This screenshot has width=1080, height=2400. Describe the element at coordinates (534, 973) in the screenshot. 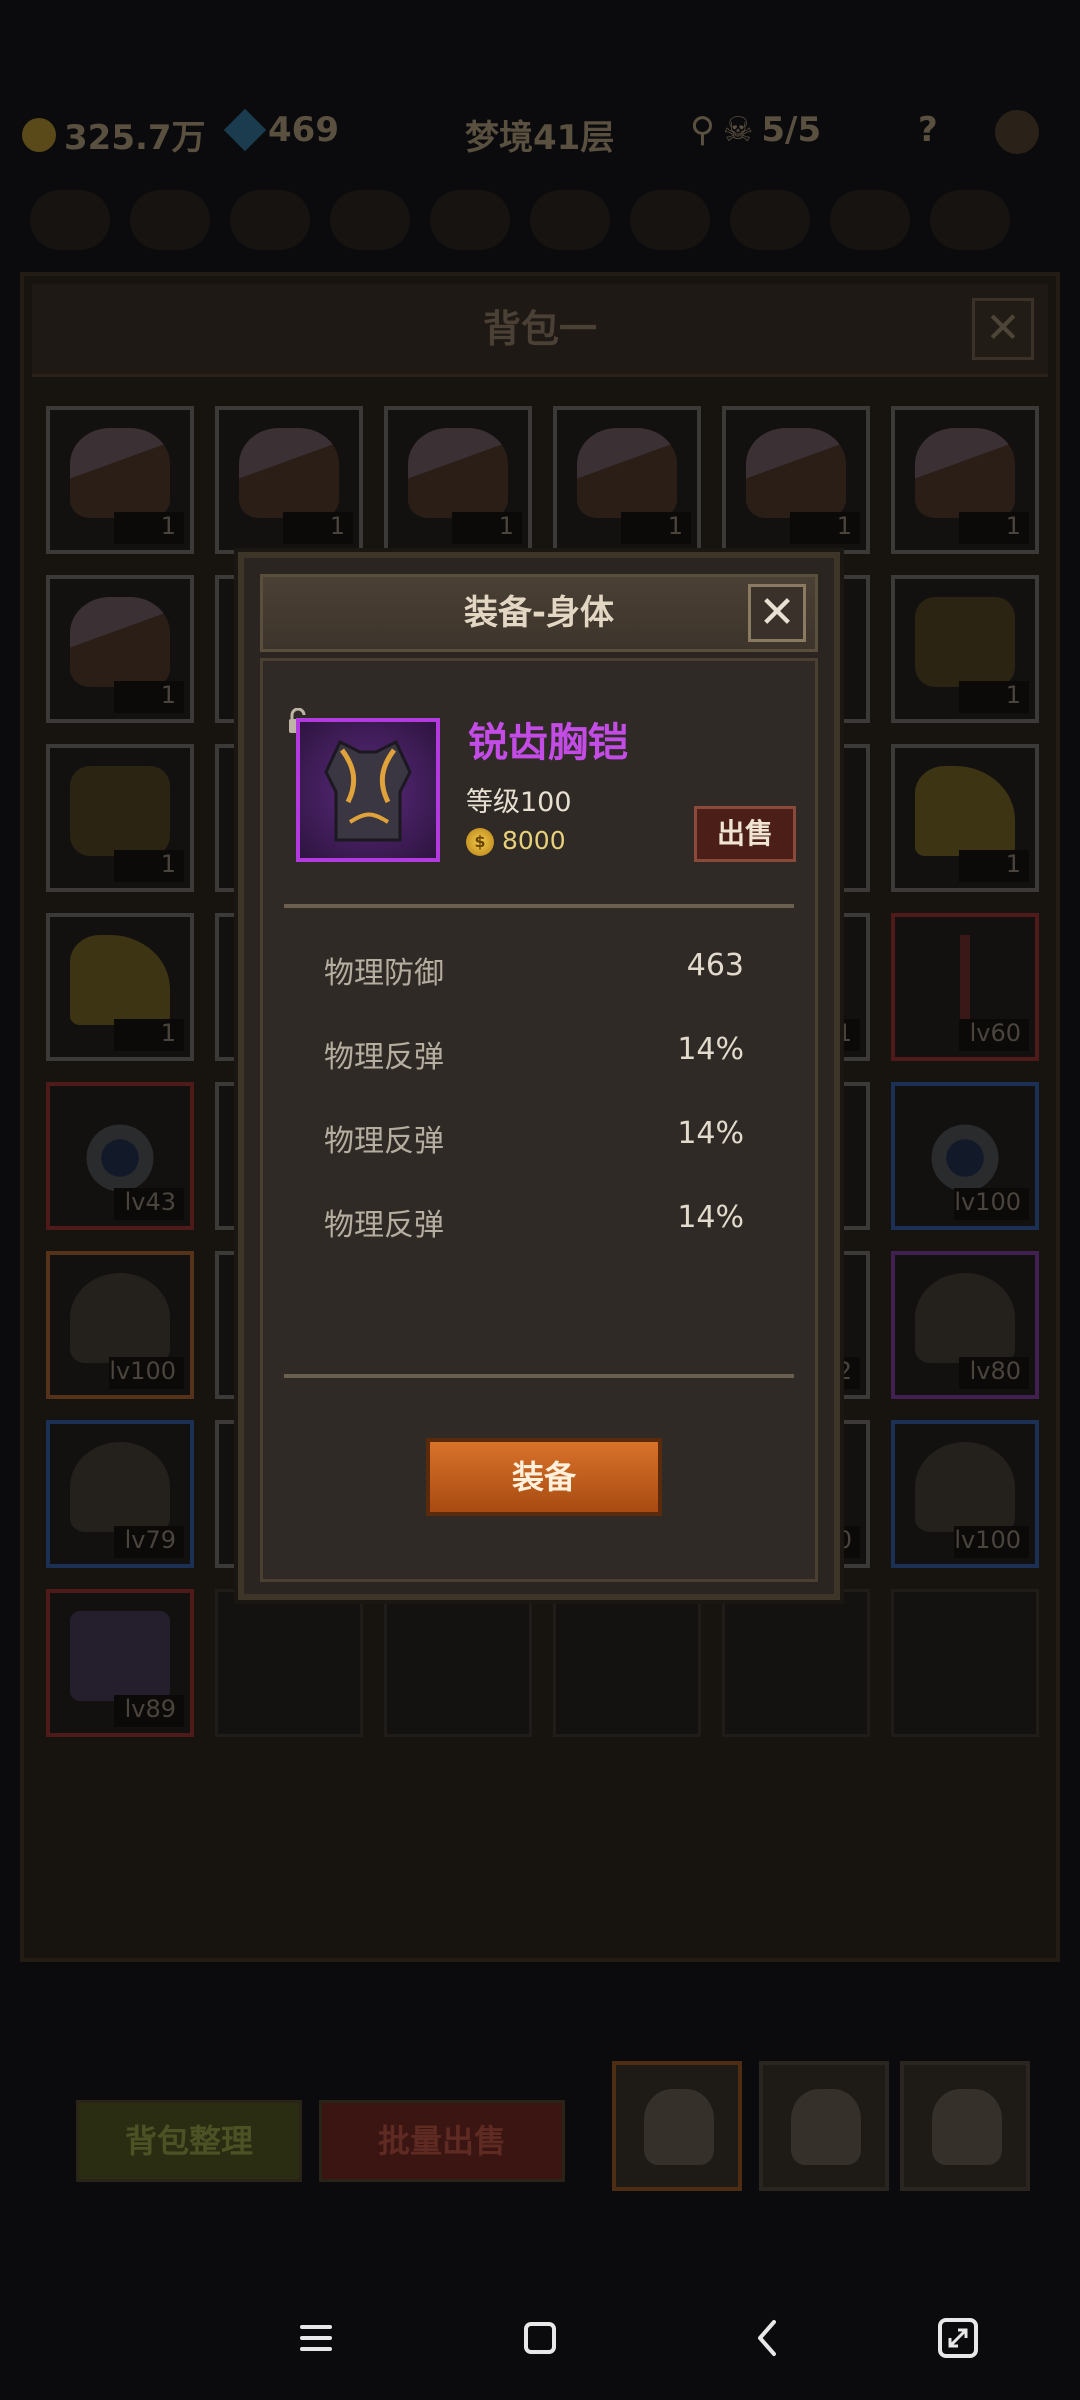

I see `stat-row: 物理防御 463` at that location.